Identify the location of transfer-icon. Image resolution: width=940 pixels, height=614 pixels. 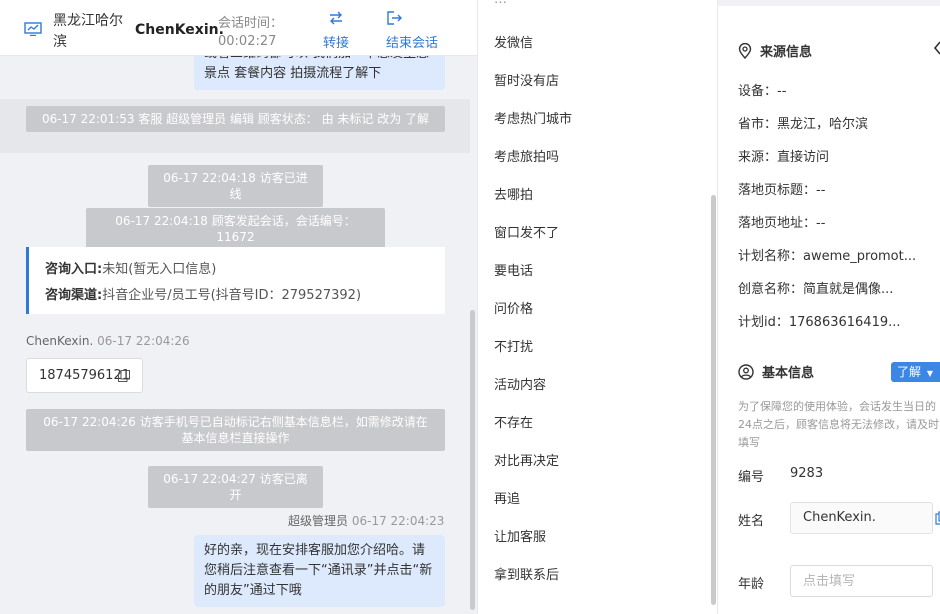
(336, 18).